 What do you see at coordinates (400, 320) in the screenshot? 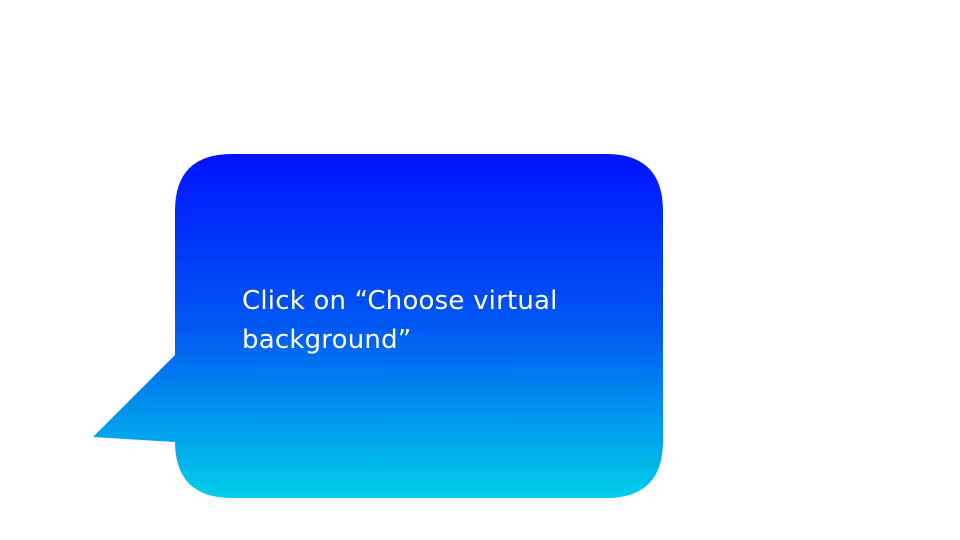
I see `callout-instruction-text: Click on “Choose virtual background”` at bounding box center [400, 320].